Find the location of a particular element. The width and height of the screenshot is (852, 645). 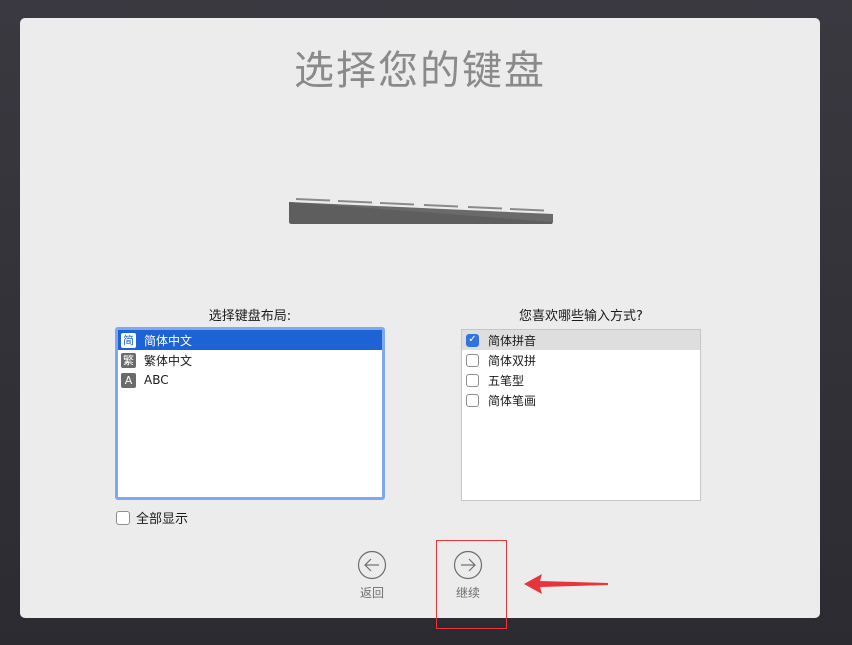

input-methods-label: 您喜欢哪些输入方式? is located at coordinates (581, 316).